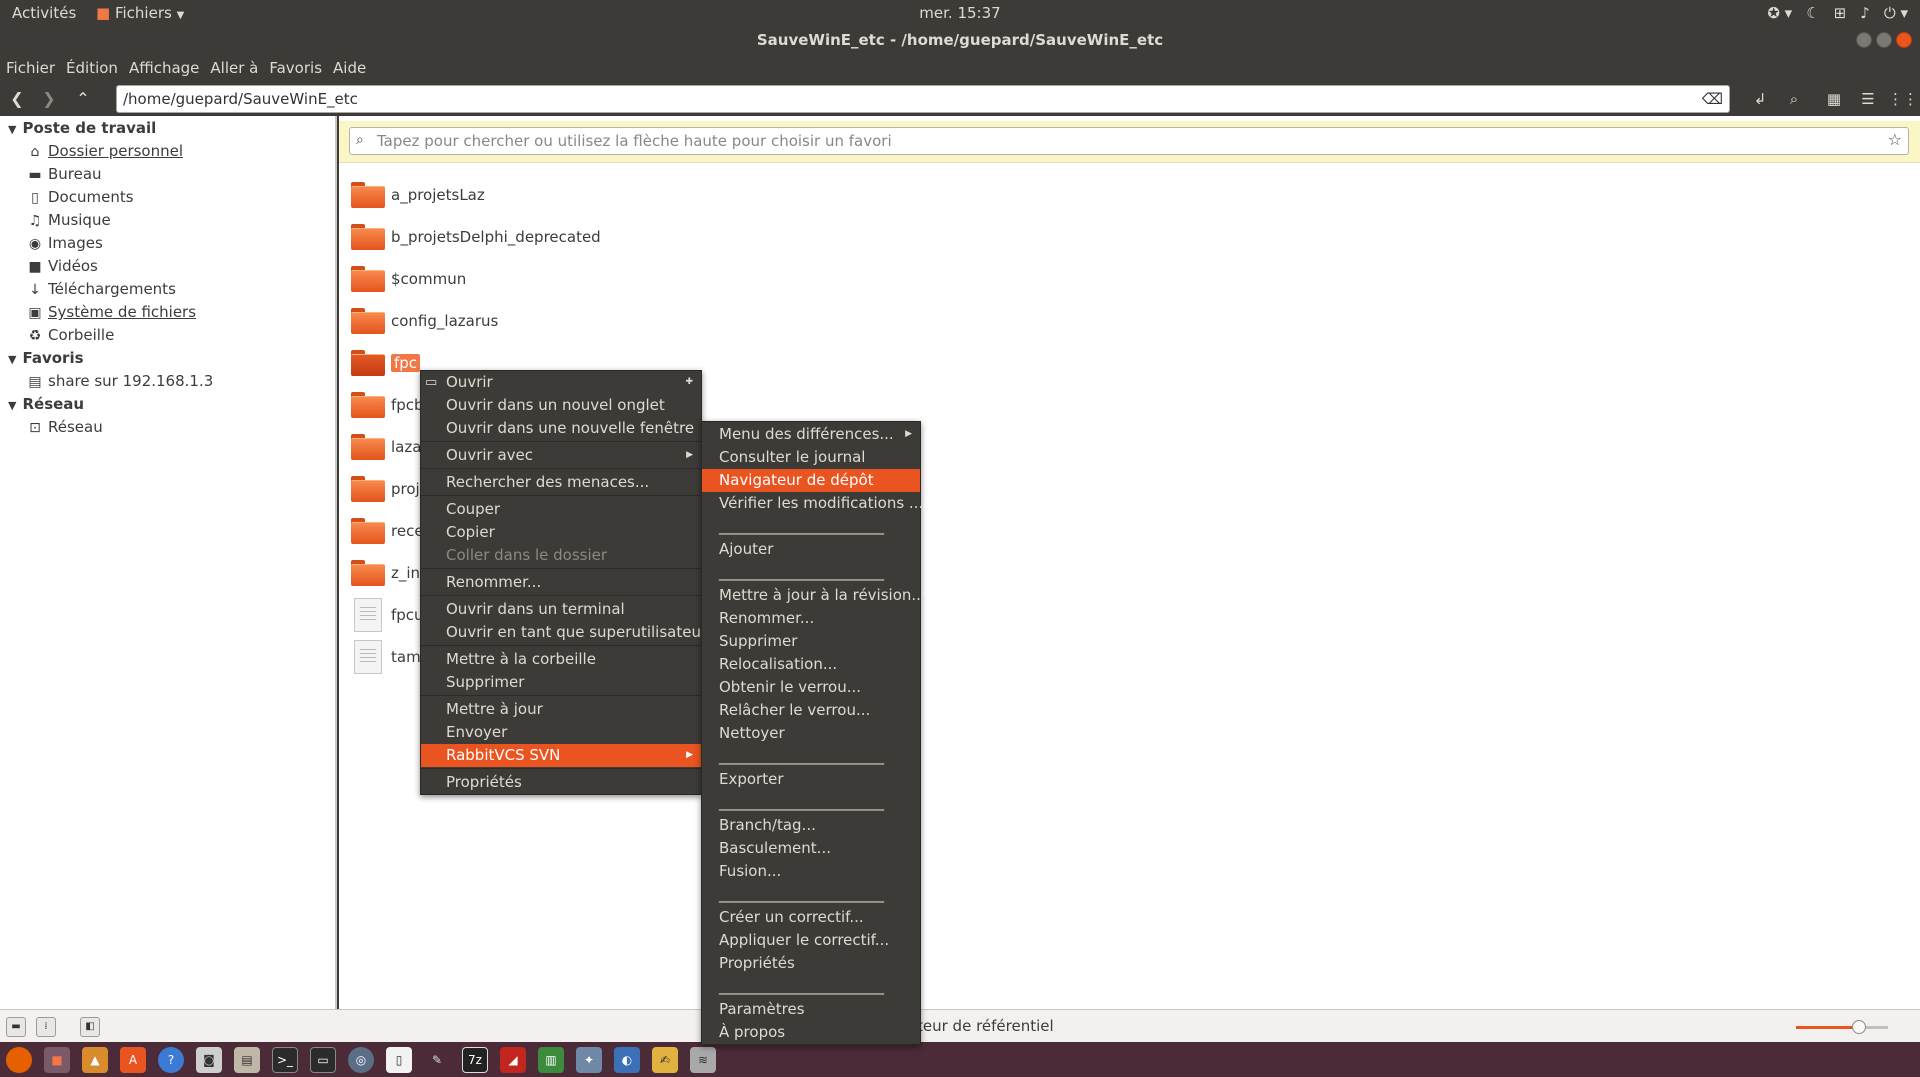 Image resolution: width=1920 pixels, height=1077 pixels. What do you see at coordinates (234, 68) in the screenshot?
I see `menu-aller: Aller à` at bounding box center [234, 68].